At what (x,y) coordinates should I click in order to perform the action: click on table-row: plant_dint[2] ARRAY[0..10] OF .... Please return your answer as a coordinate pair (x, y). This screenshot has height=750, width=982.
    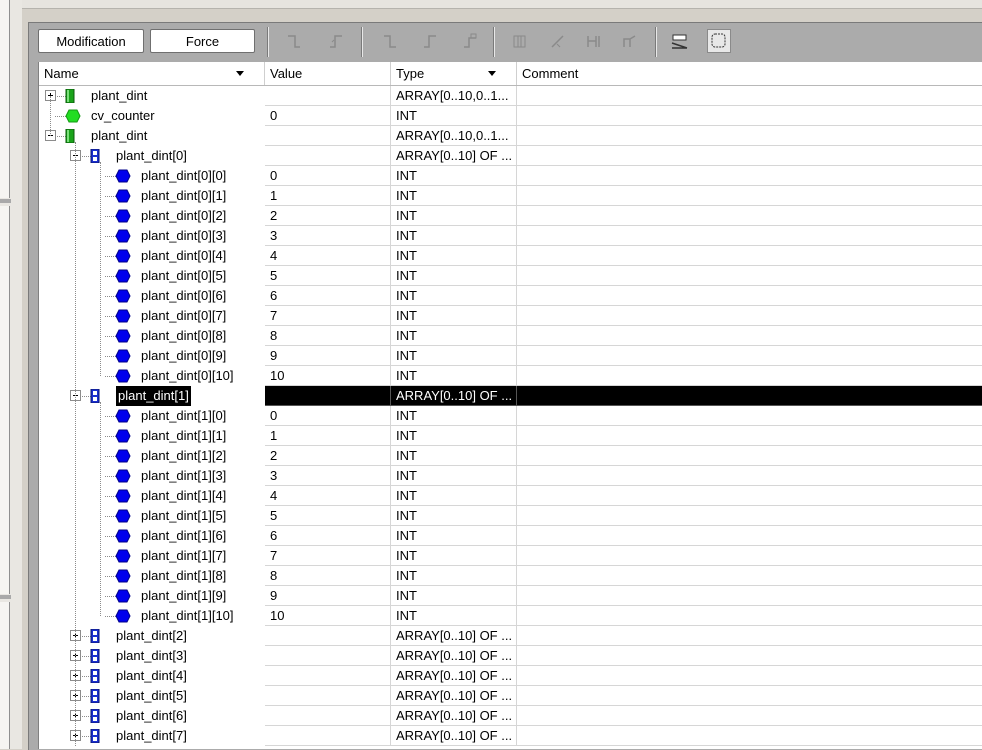
    Looking at the image, I should click on (510, 636).